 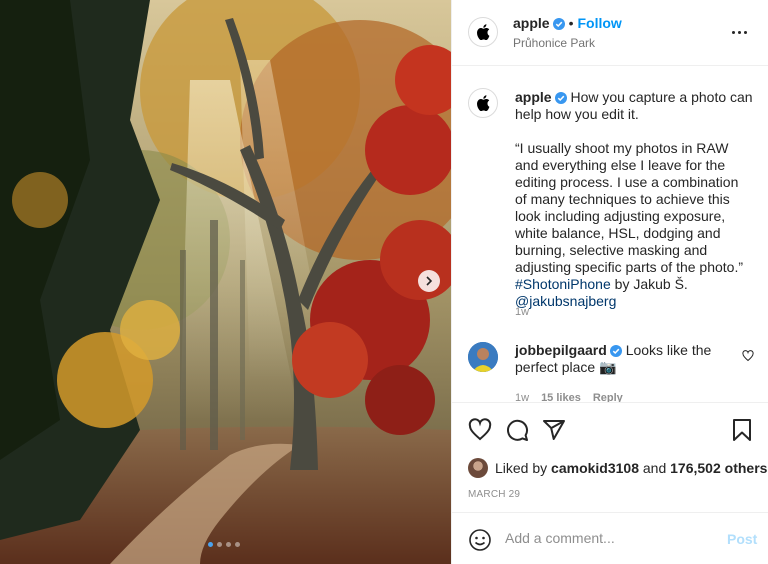 What do you see at coordinates (733, 32) in the screenshot?
I see `more-options-icon` at bounding box center [733, 32].